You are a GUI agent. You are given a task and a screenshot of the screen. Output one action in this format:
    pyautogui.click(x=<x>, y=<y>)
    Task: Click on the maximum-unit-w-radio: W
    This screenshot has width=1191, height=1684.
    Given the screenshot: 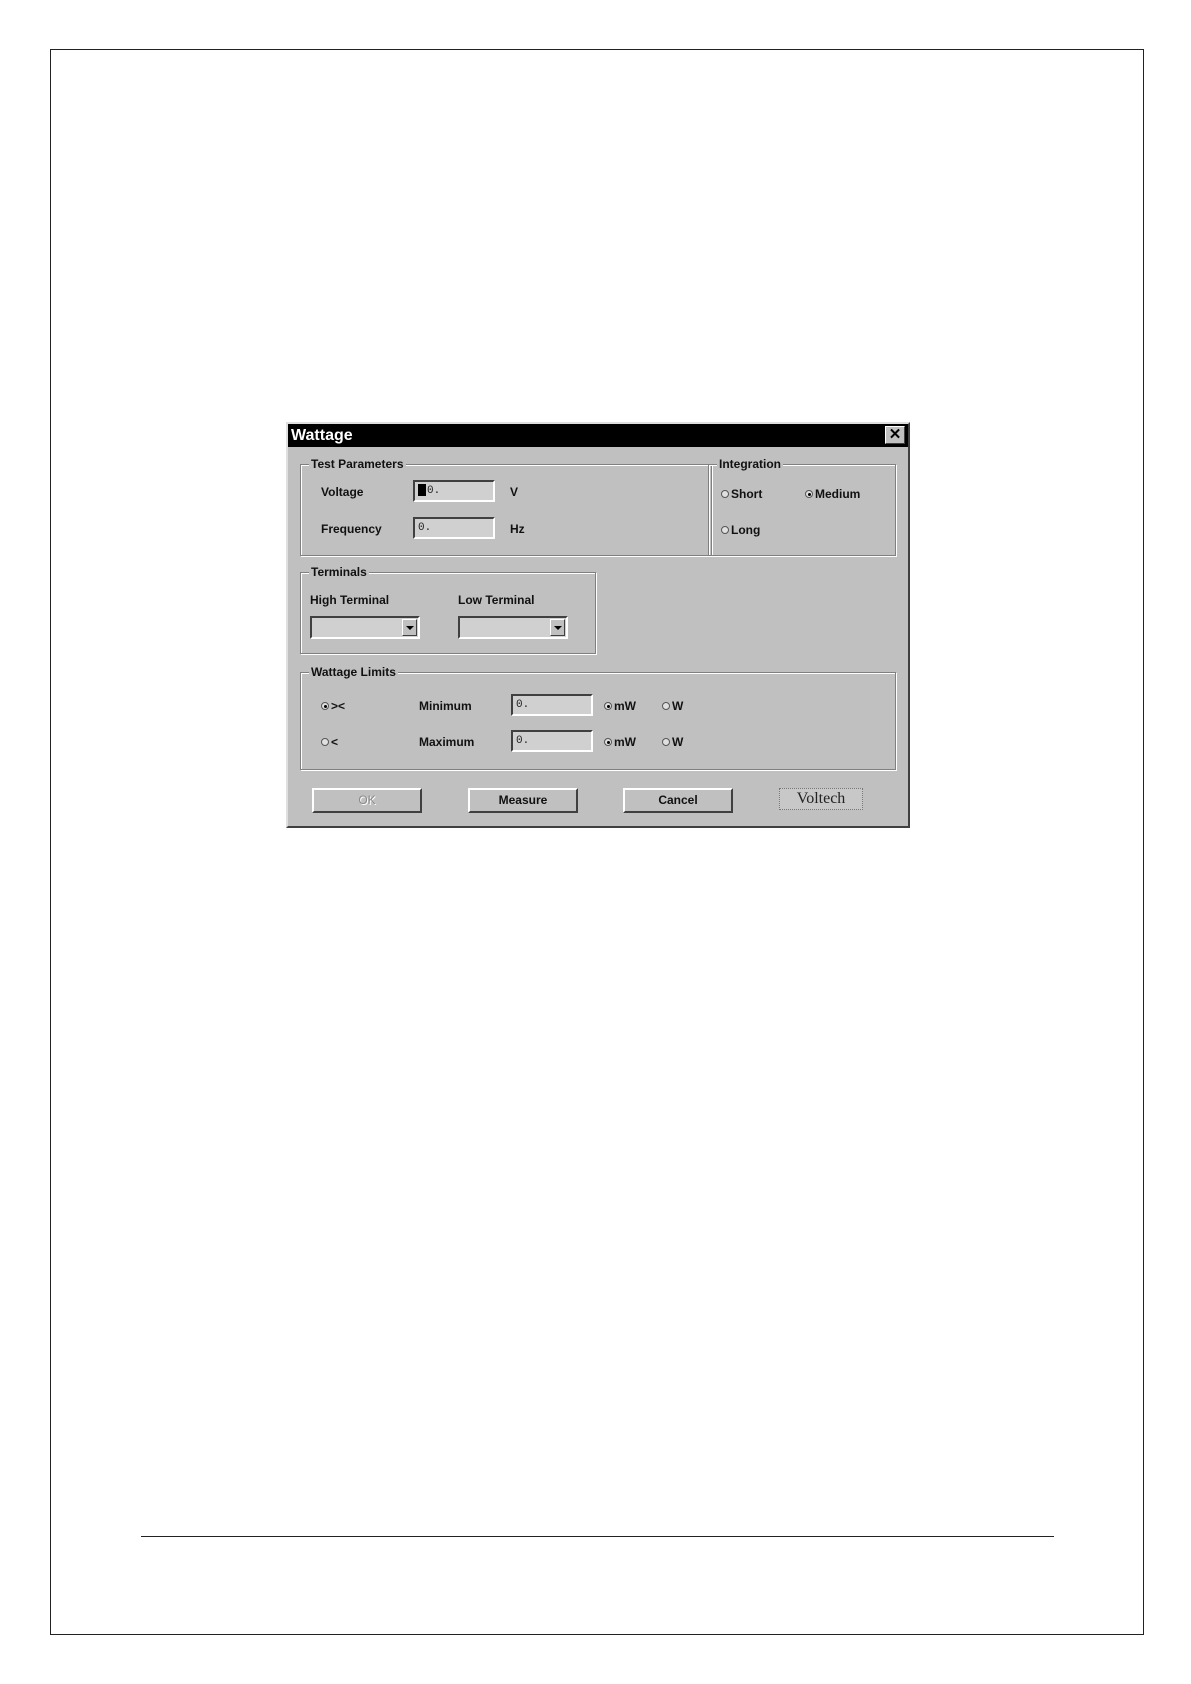 What is the action you would take?
    pyautogui.click(x=672, y=742)
    